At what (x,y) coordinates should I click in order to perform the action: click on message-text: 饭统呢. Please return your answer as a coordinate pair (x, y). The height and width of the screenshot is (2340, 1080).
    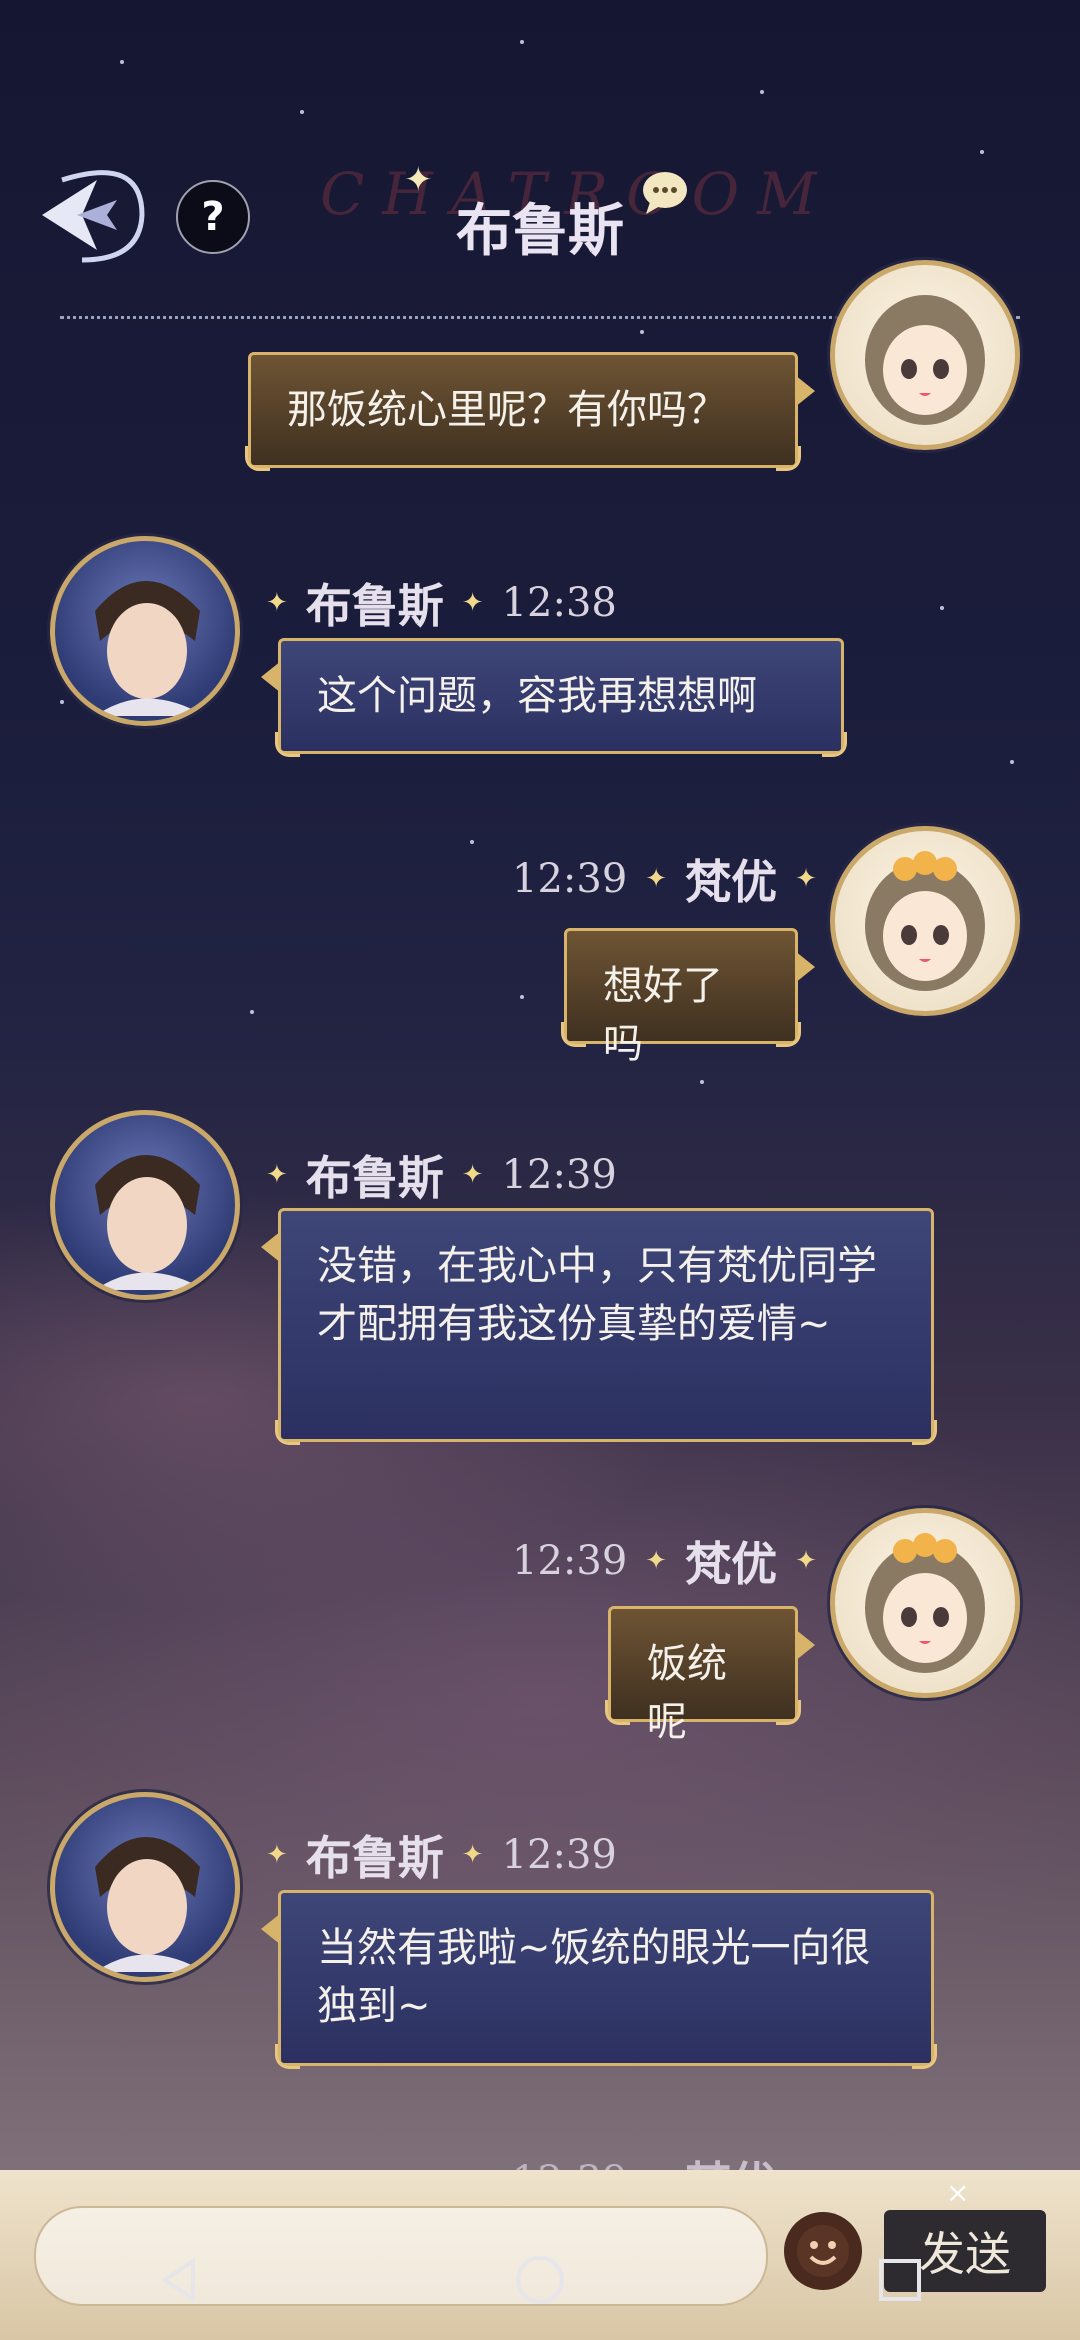
    Looking at the image, I should click on (687, 1693).